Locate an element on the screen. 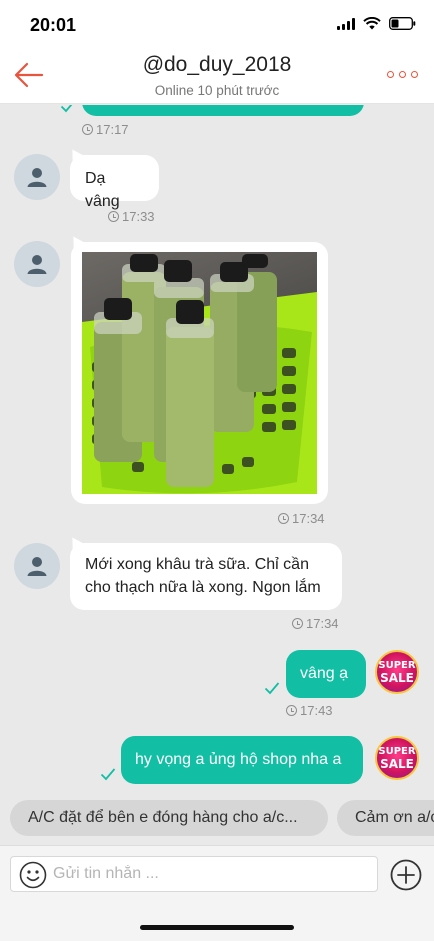 The width and height of the screenshot is (434, 941). message-composer is located at coordinates (217, 874).